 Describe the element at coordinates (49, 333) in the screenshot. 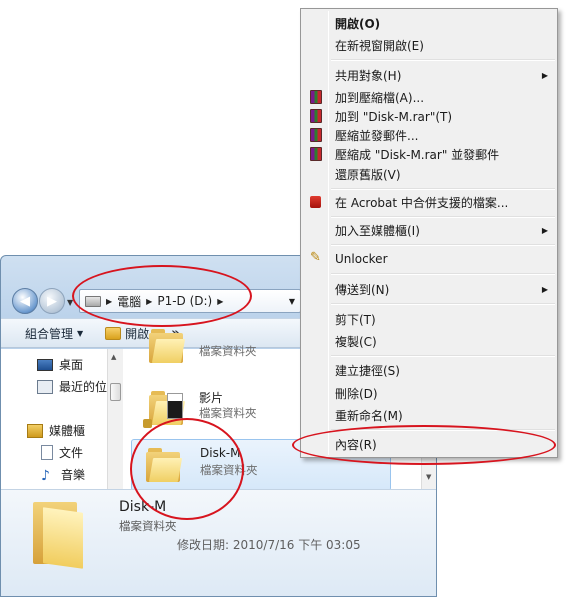

I see `organize-label: 組合管理` at that location.